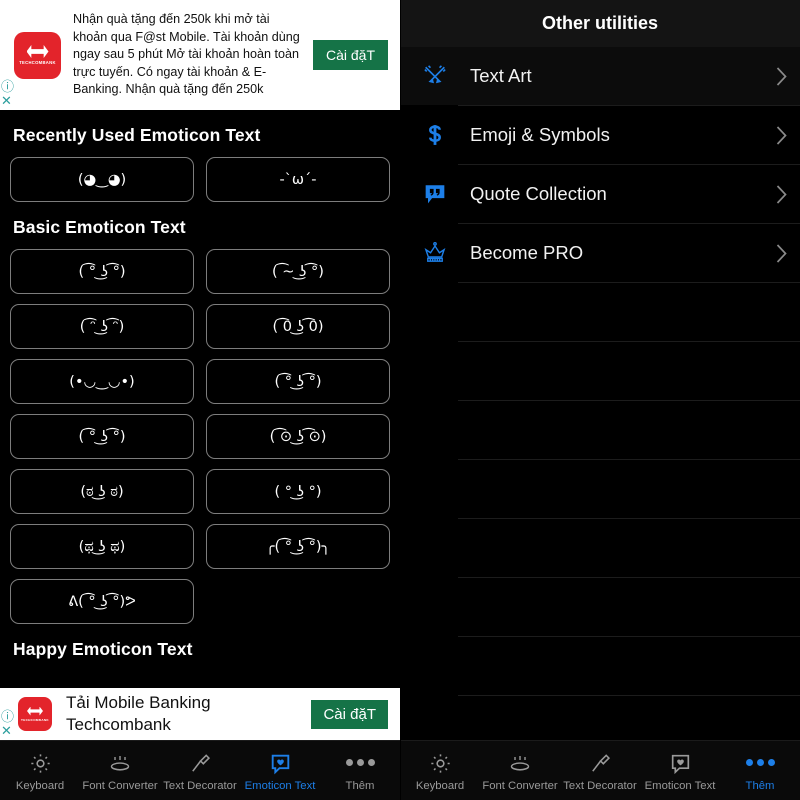 This screenshot has width=800, height=800. I want to click on bottom-ad-badges: ⓘ ✕, so click(7, 723).